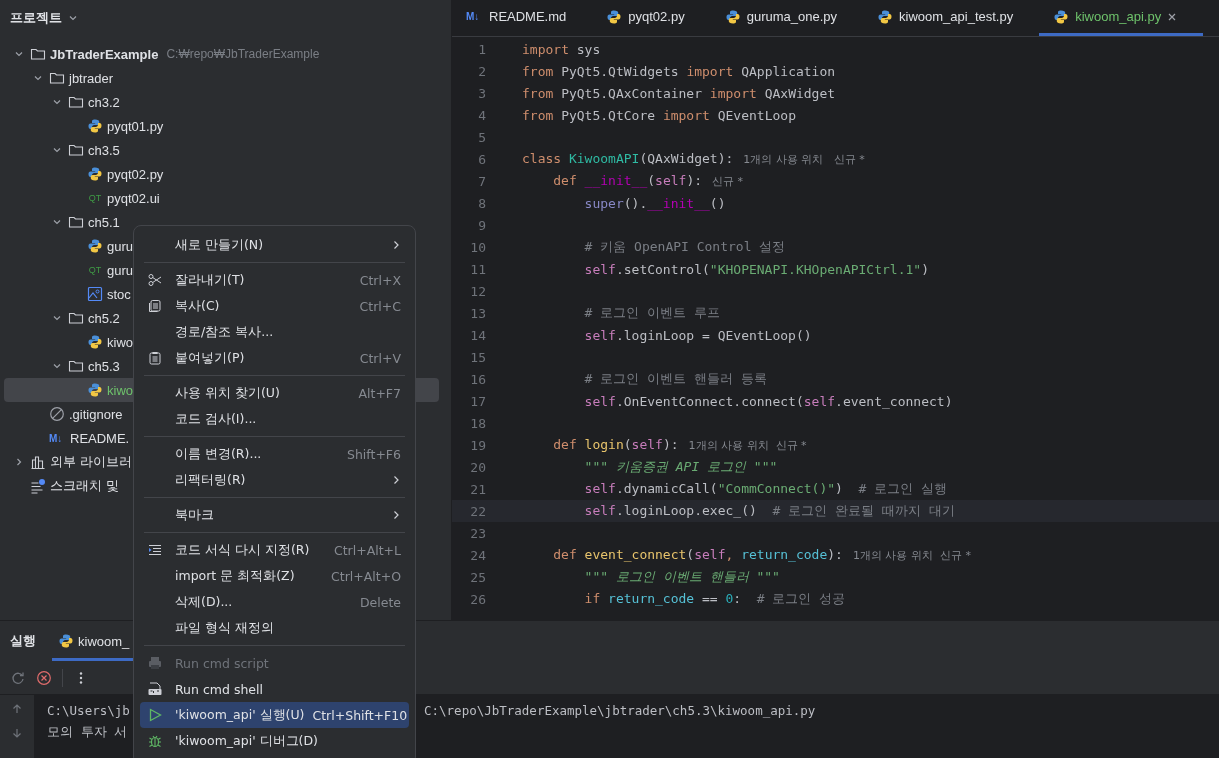 The width and height of the screenshot is (1219, 758). I want to click on line-number: 17, so click(477, 401).